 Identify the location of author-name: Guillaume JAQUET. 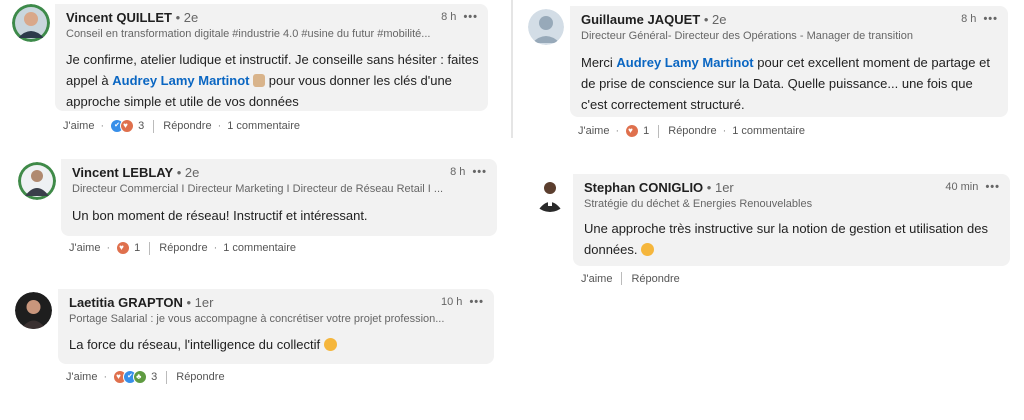
(640, 19).